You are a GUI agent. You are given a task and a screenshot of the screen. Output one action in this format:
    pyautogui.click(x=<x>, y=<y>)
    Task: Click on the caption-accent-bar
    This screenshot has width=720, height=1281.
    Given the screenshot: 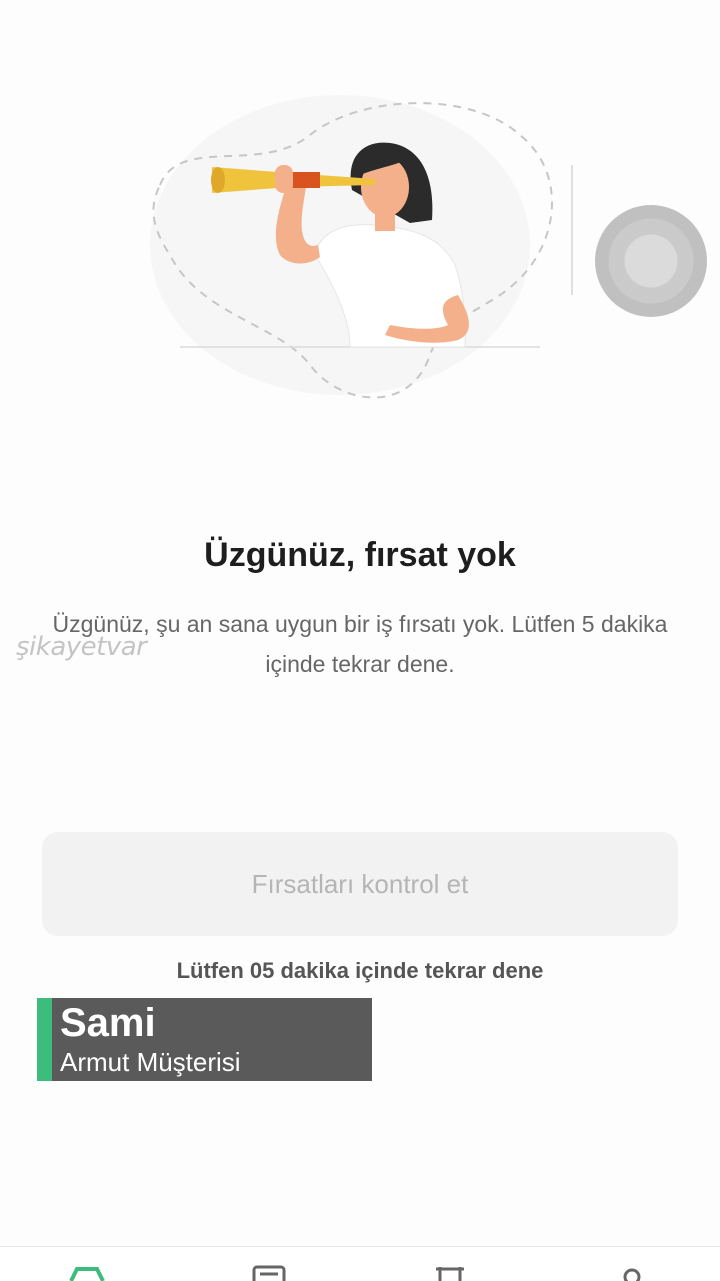 What is the action you would take?
    pyautogui.click(x=44, y=1039)
    